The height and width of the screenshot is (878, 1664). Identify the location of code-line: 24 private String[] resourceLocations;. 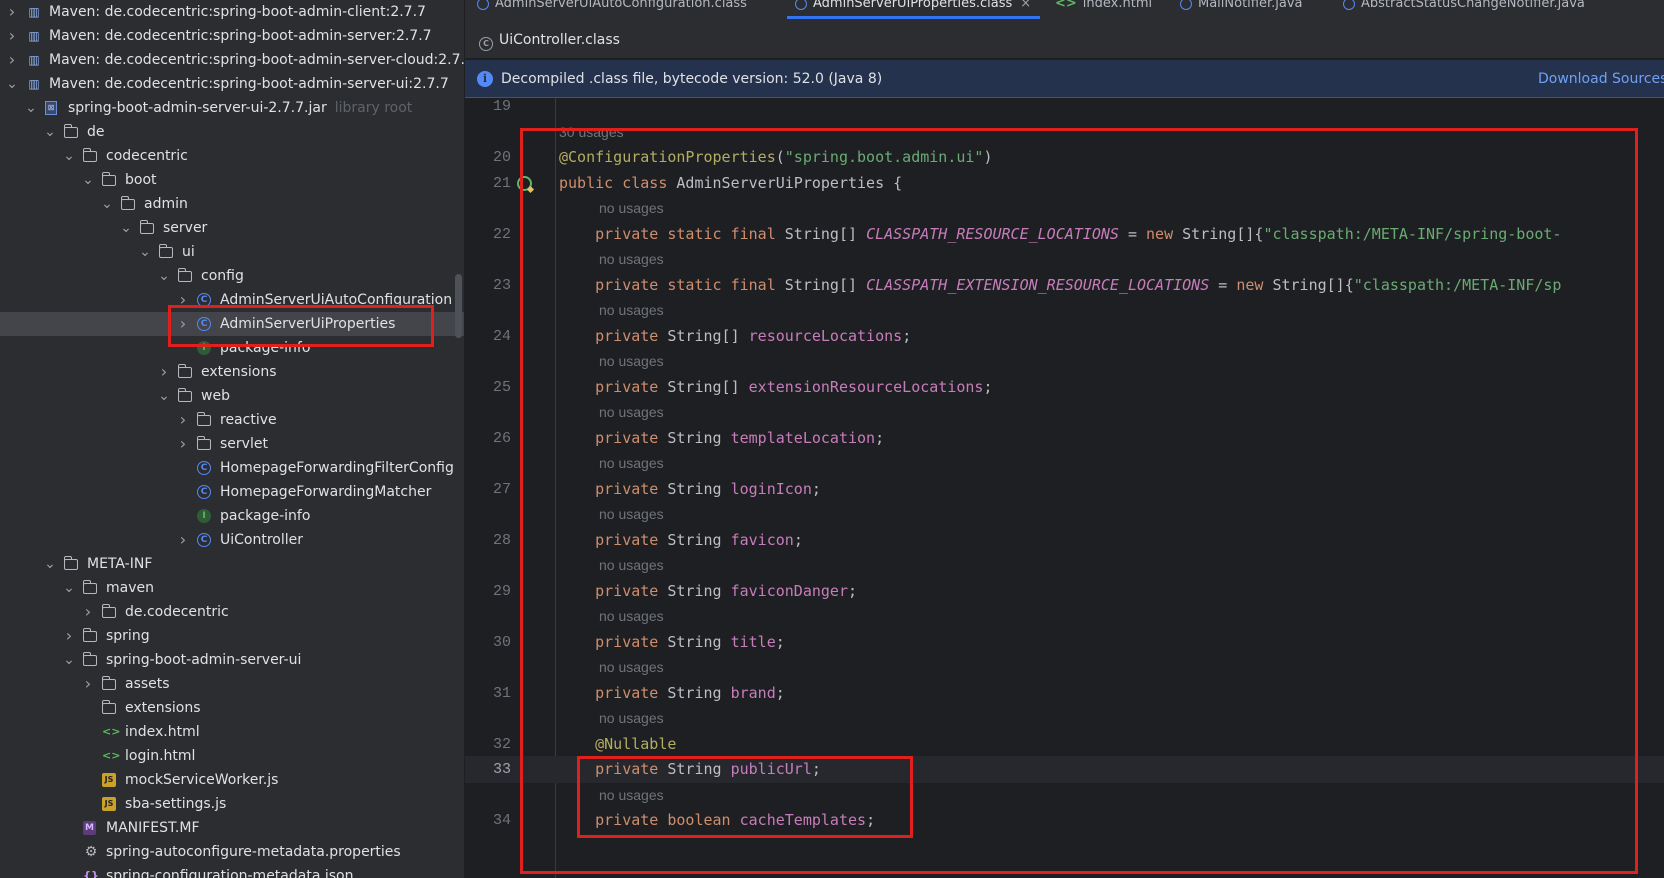
(1064, 336).